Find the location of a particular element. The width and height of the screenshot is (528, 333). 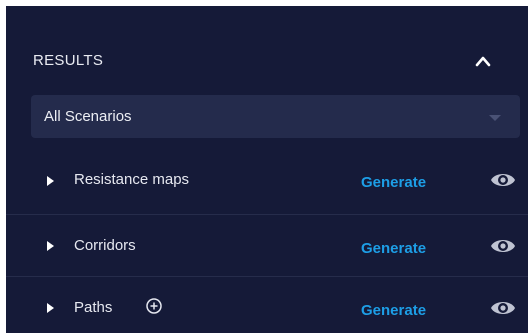

collapse-button is located at coordinates (483, 61).